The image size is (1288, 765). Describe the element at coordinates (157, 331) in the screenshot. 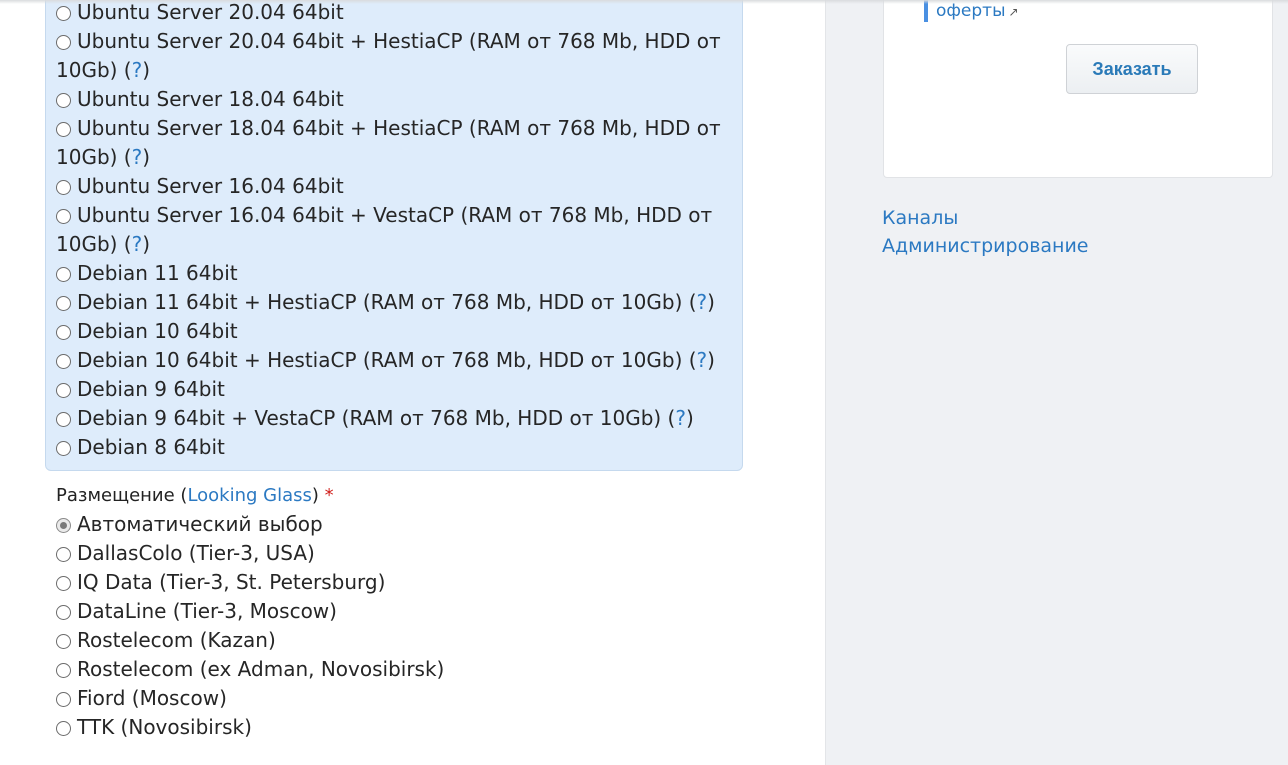

I see `os-option-label: Debian 10 64bit` at that location.